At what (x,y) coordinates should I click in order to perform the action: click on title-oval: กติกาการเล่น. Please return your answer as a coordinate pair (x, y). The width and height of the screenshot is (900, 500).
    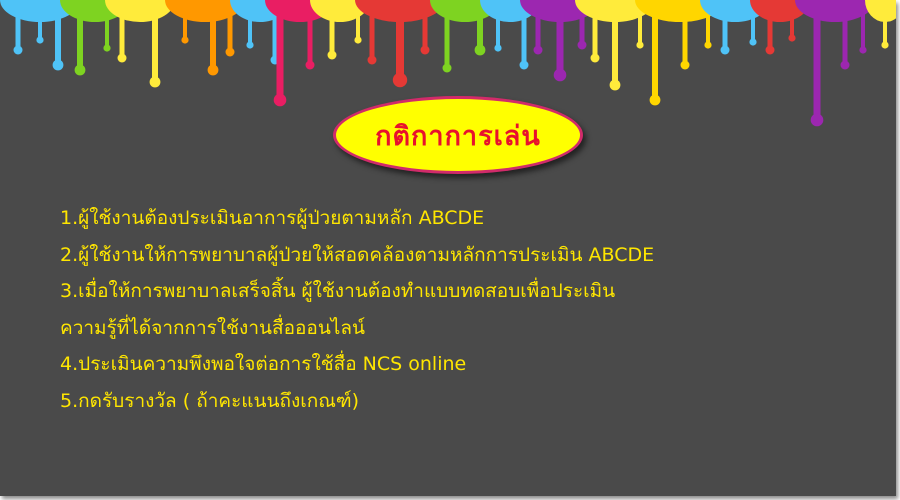
    Looking at the image, I should click on (458, 135).